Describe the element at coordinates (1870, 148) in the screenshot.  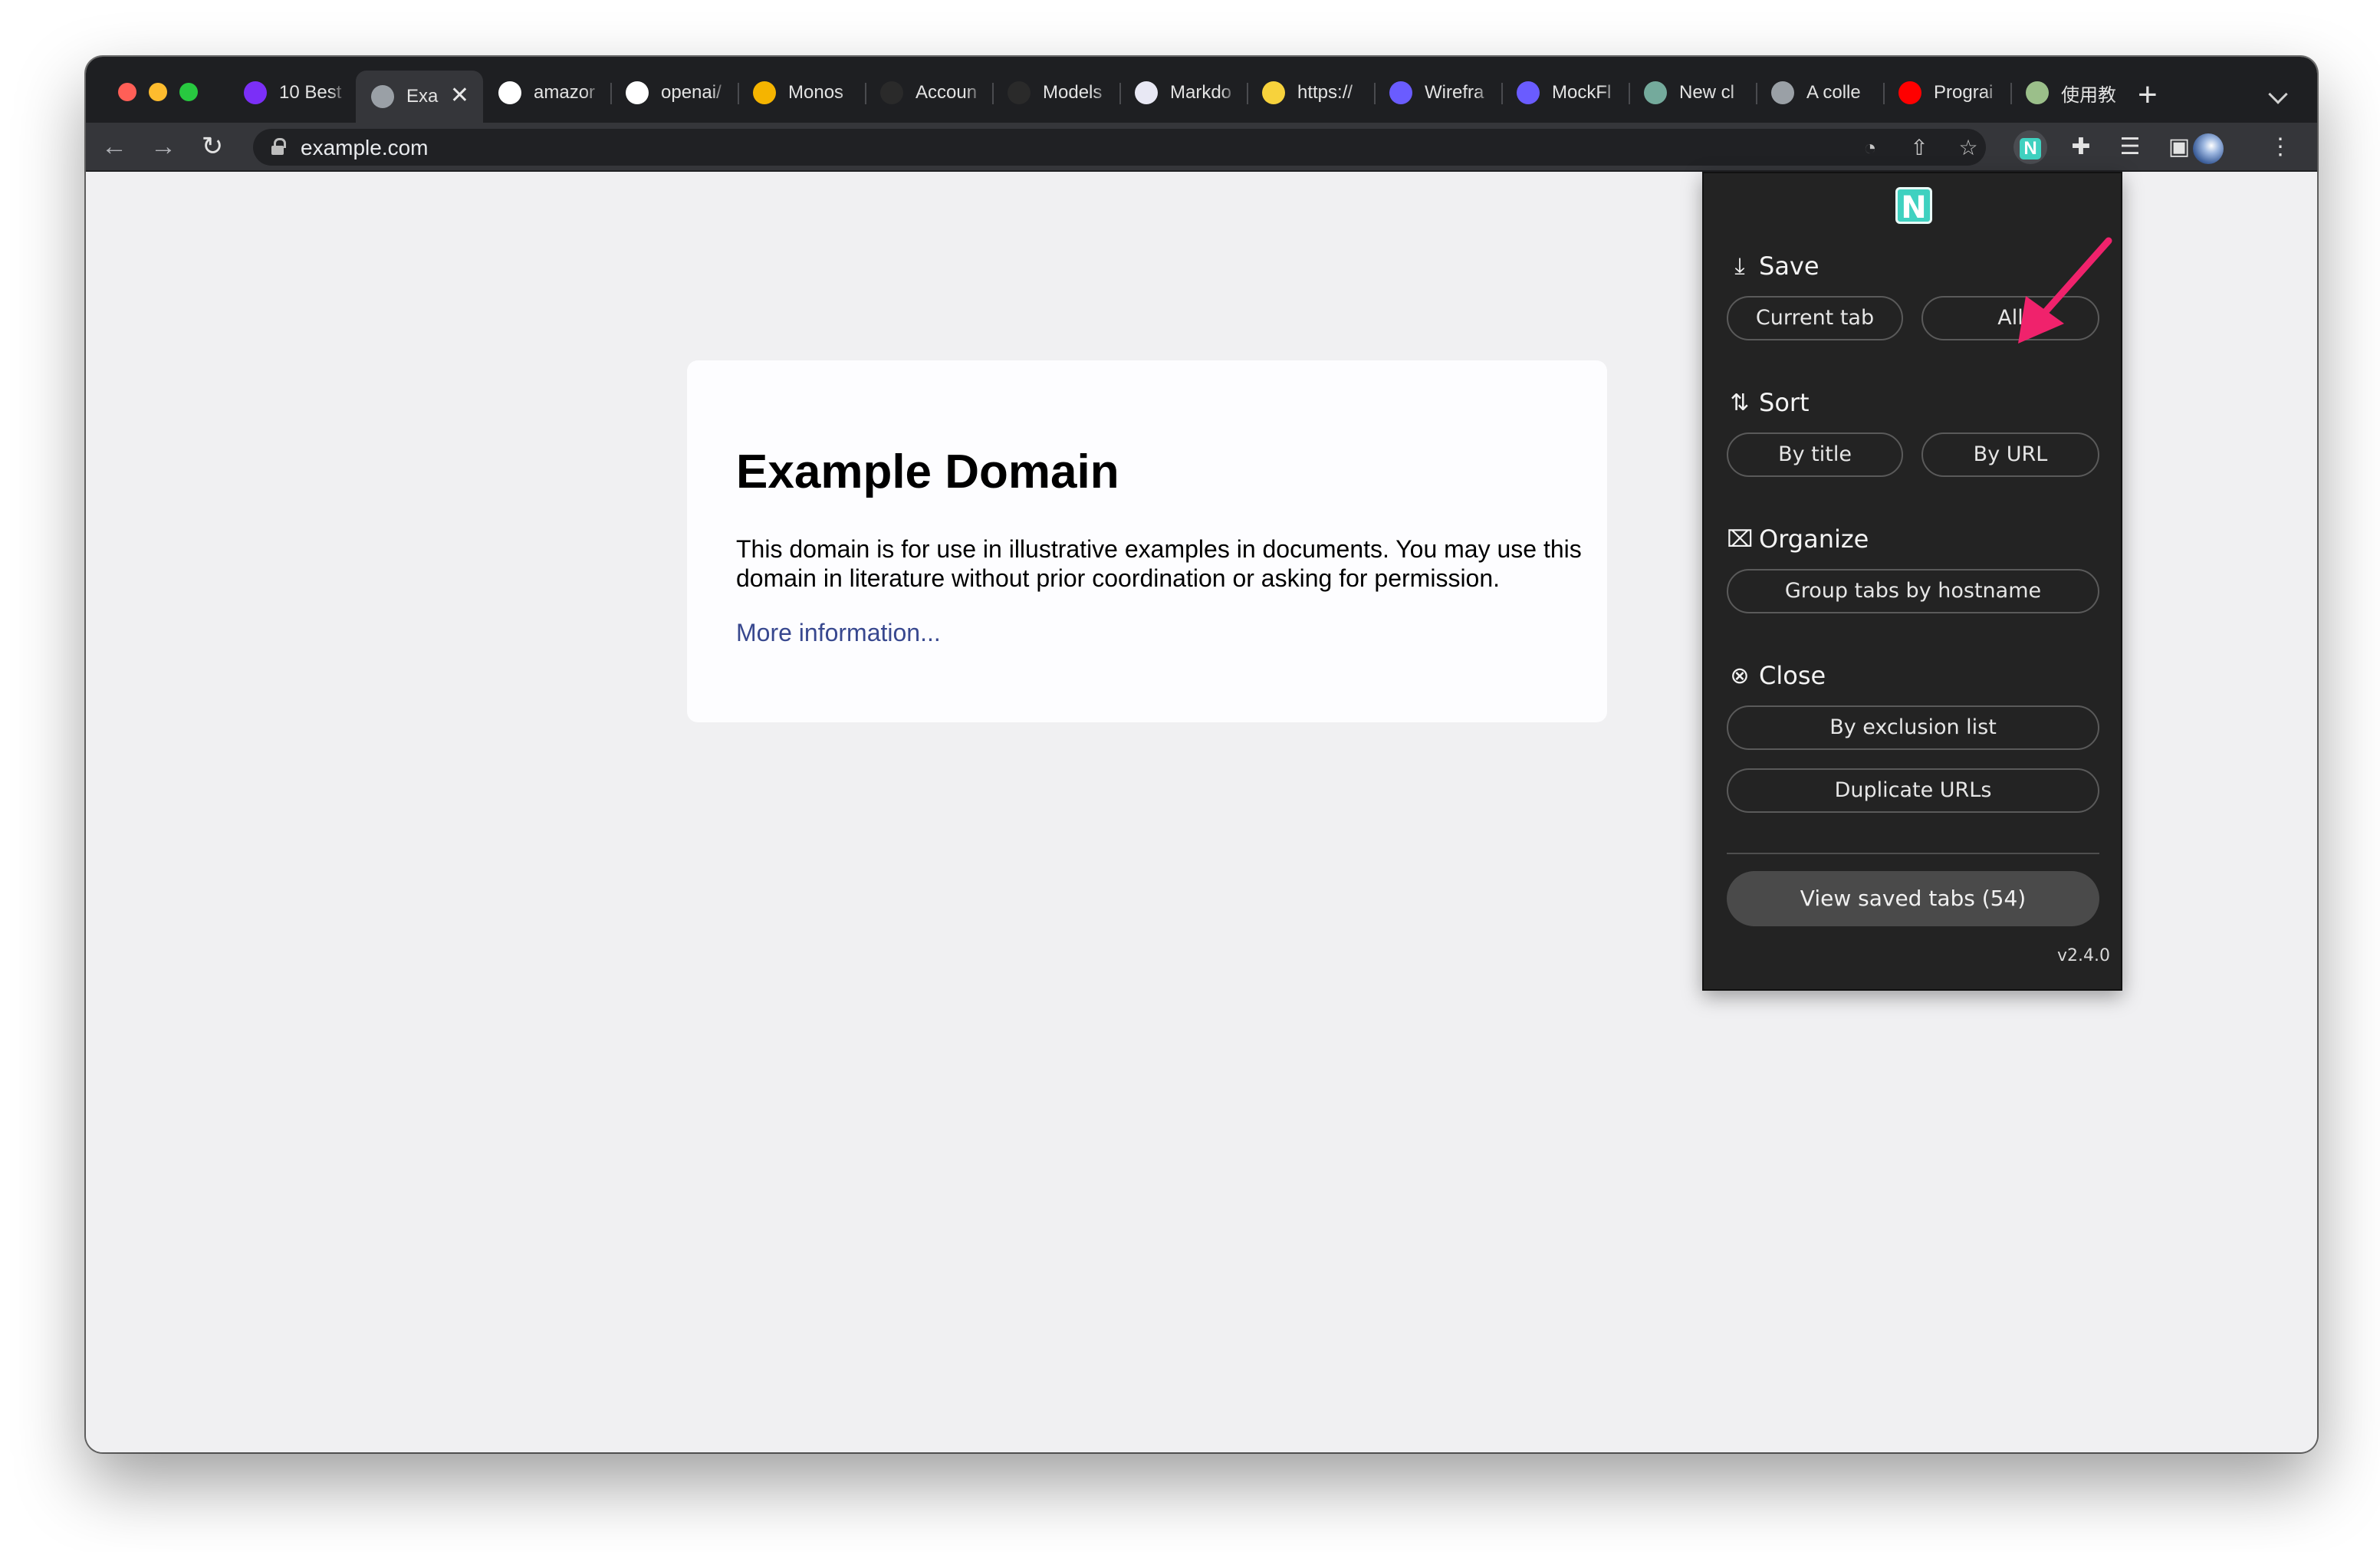
I see `performance-icon: ◔` at that location.